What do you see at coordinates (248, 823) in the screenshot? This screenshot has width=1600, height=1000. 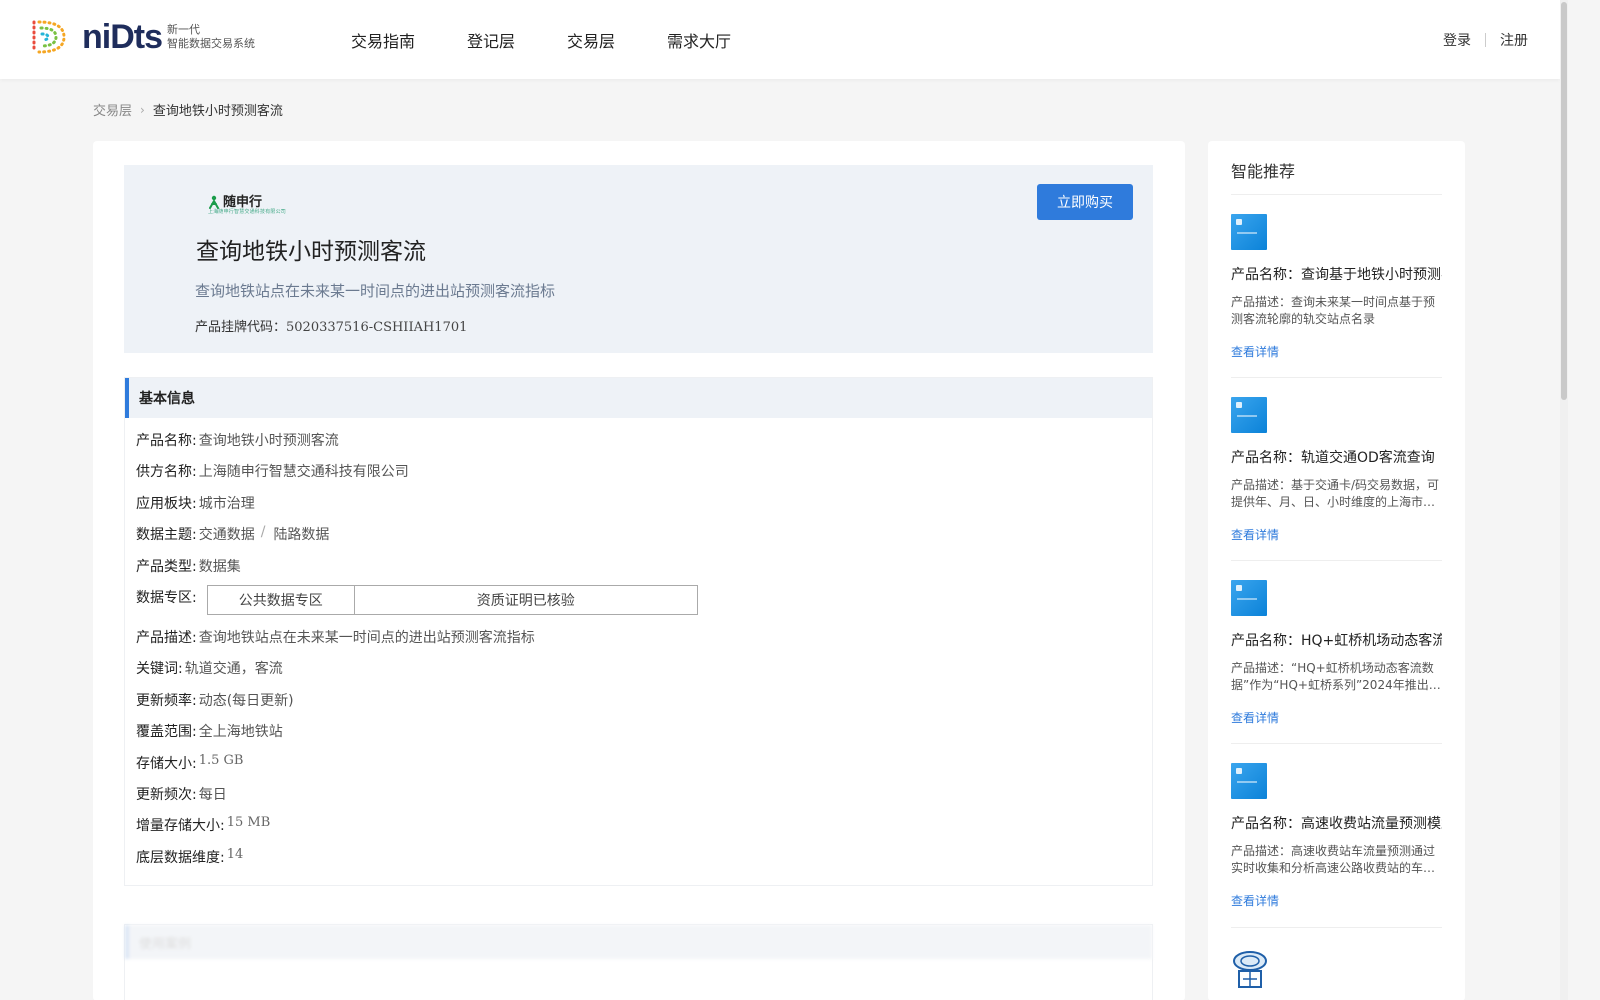 I see `info-value: 15 MB` at bounding box center [248, 823].